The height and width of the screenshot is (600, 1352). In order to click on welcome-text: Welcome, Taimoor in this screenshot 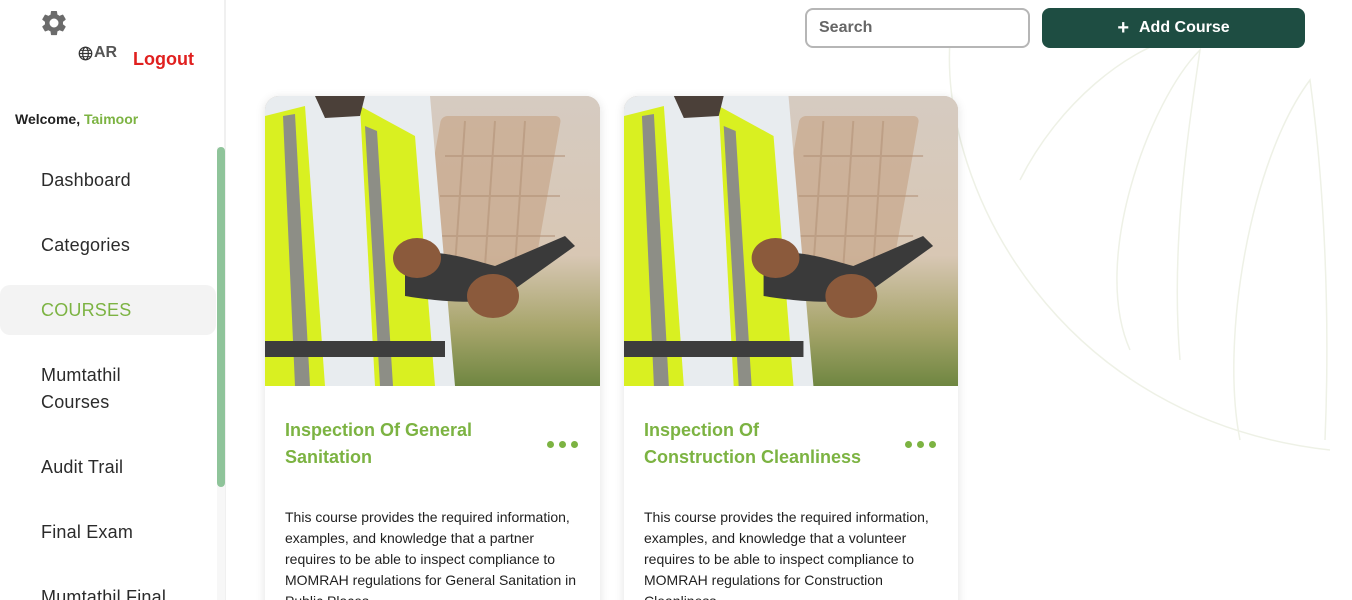, I will do `click(76, 119)`.